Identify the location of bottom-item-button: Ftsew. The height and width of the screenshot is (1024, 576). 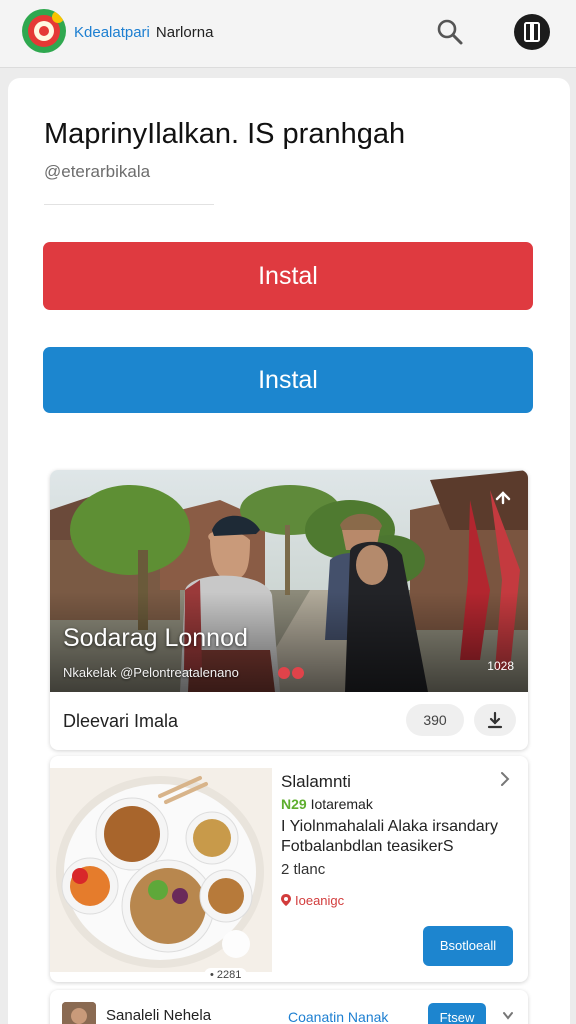
(457, 1013).